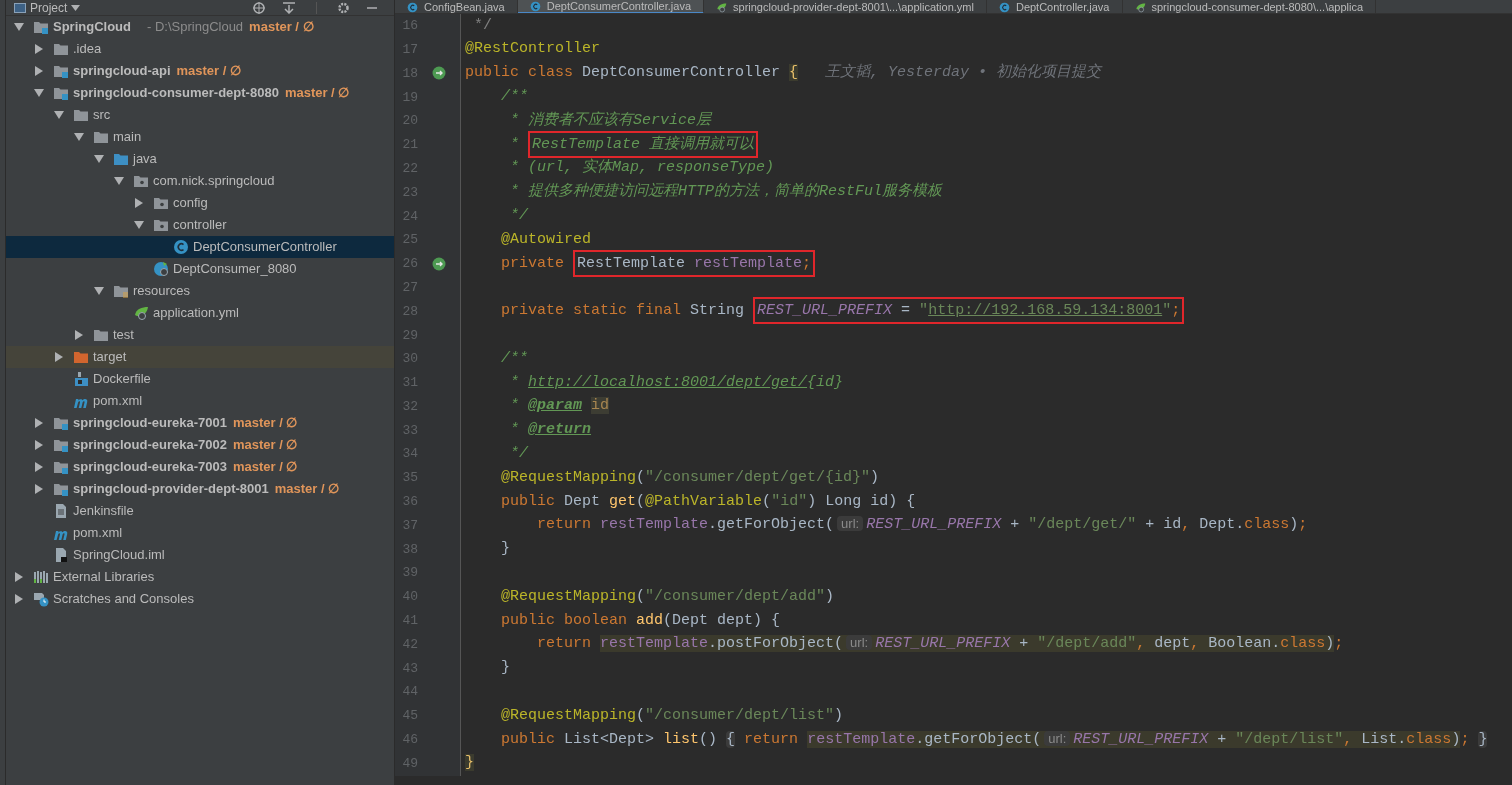 This screenshot has width=1512, height=785. What do you see at coordinates (845, 6) in the screenshot?
I see `editor-tab: springcloud-provider-dept-8001\...\application.yml` at bounding box center [845, 6].